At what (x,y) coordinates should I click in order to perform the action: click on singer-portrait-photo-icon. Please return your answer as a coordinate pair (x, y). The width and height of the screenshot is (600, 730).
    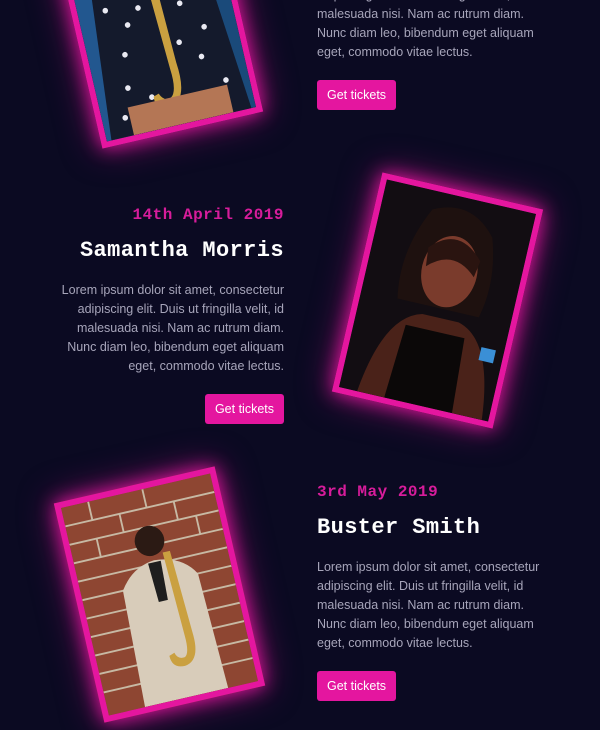
    Looking at the image, I should click on (437, 300).